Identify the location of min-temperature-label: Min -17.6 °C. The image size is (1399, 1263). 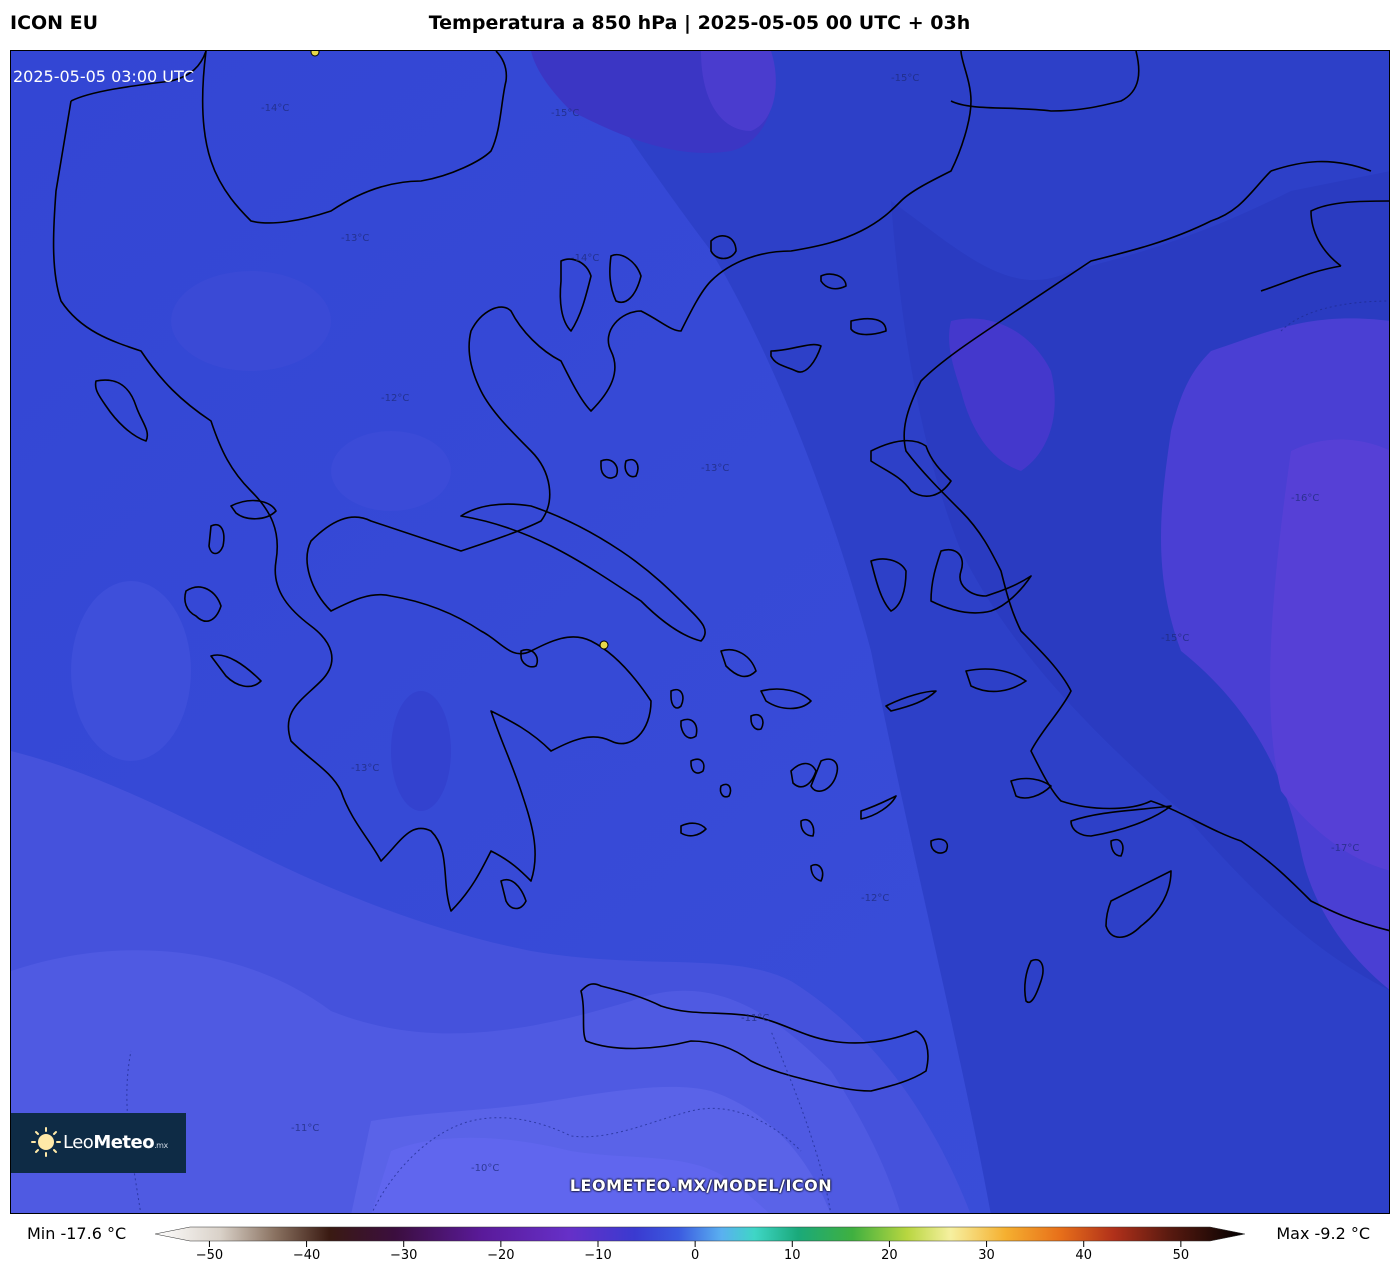
(77, 1233).